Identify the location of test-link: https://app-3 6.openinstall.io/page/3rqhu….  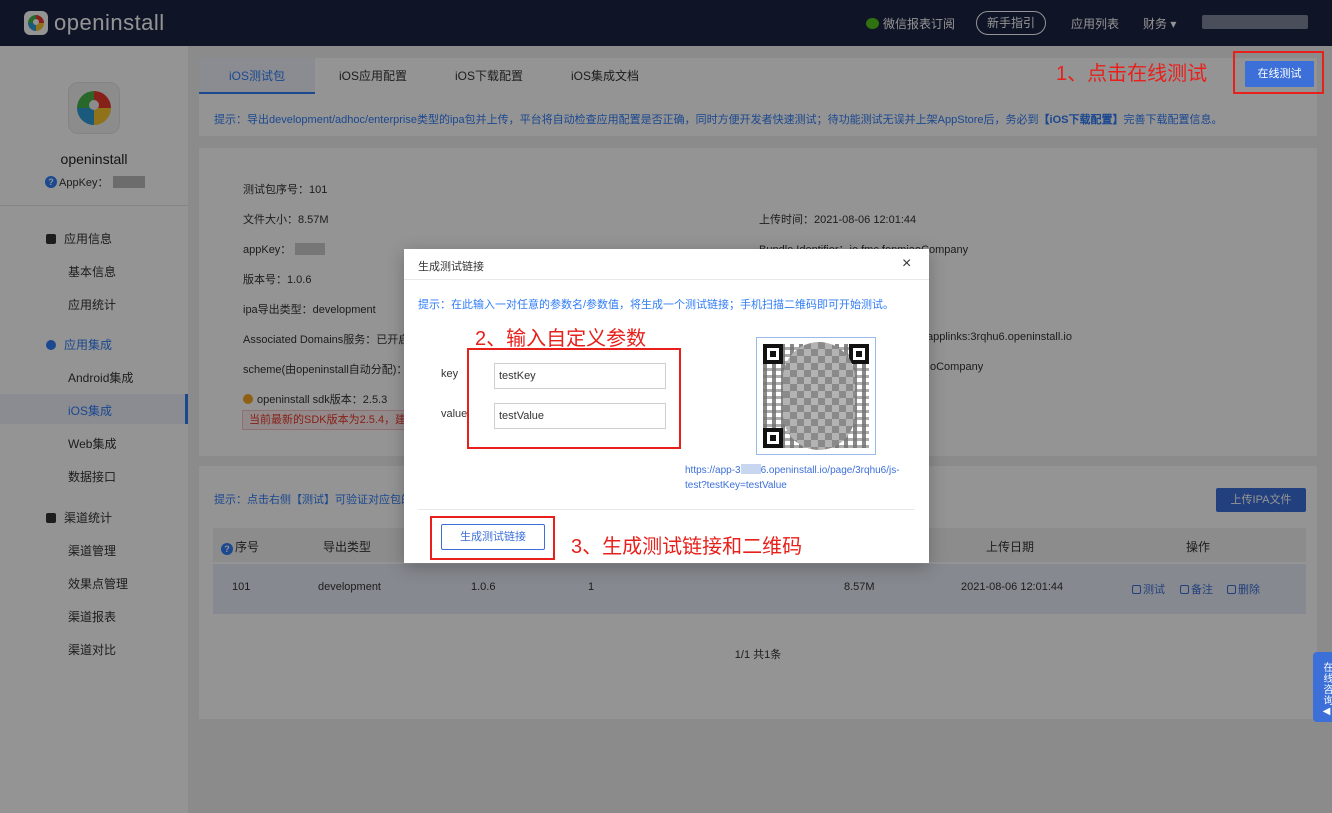
(800, 478).